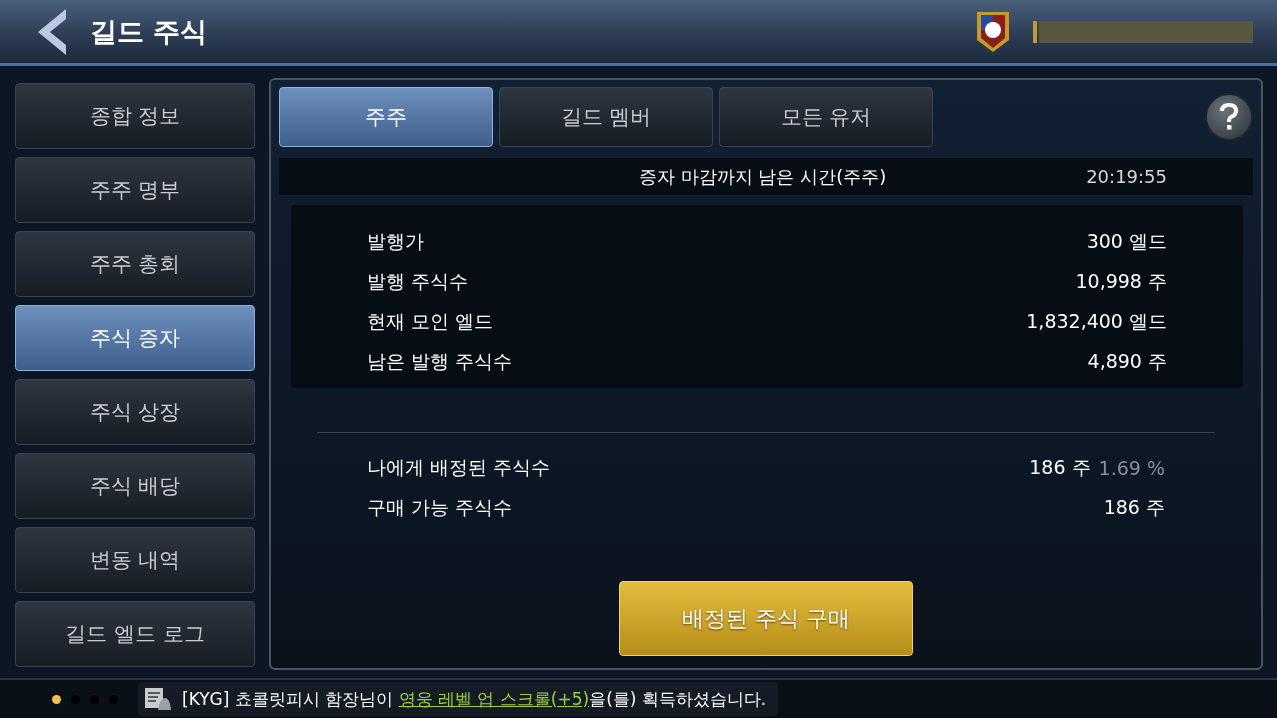  I want to click on tab: 길드 멤버, so click(606, 117).